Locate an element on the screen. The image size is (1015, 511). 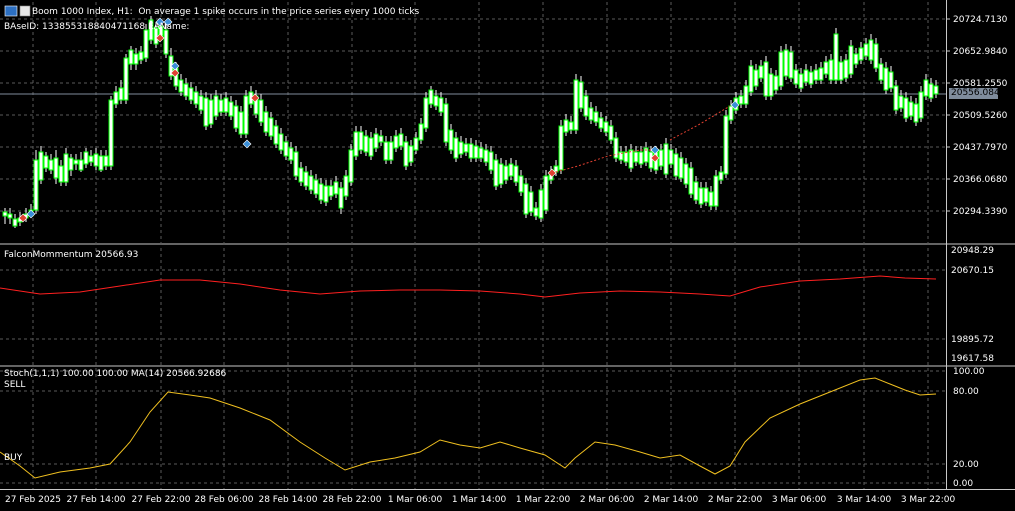
buy-label: BUY is located at coordinates (13, 458).